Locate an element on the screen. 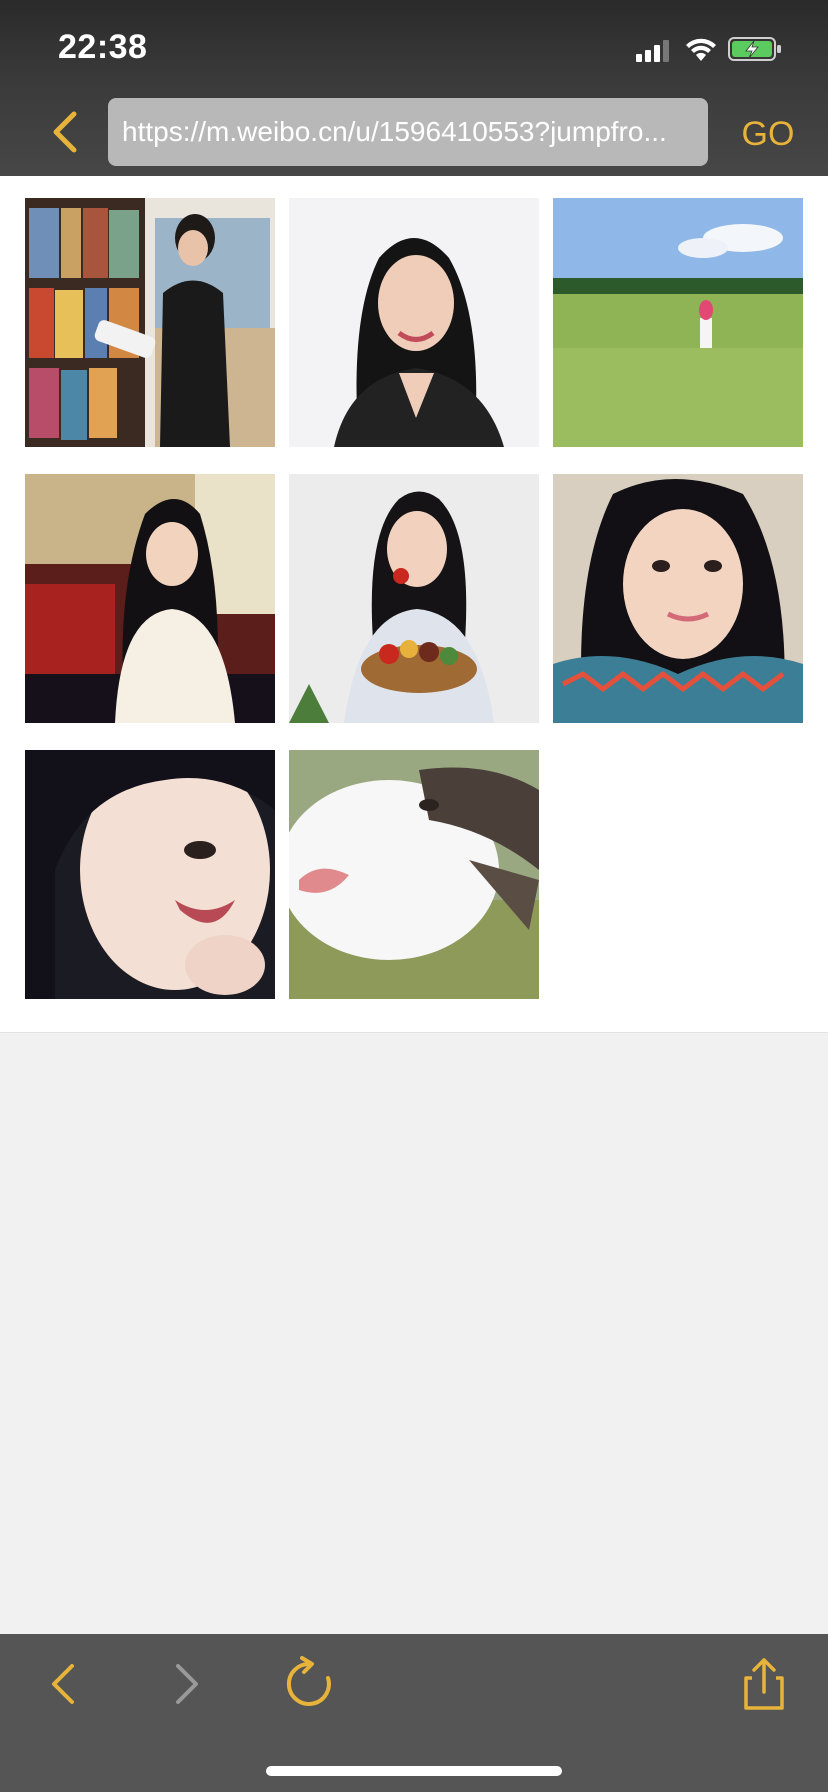 The height and width of the screenshot is (1792, 828). reload-button is located at coordinates (310, 1684).